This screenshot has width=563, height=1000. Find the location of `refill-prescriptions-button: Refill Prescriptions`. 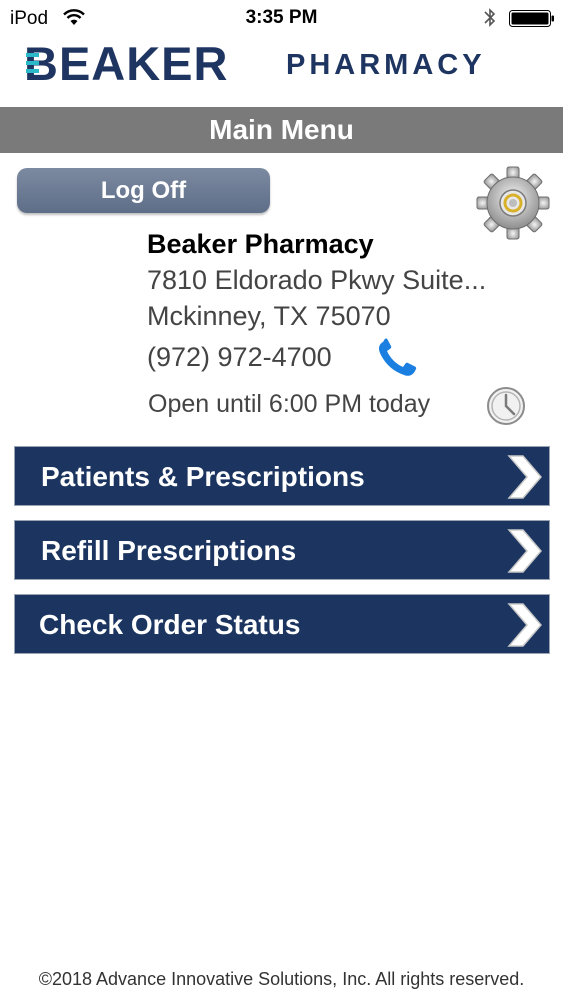

refill-prescriptions-button: Refill Prescriptions is located at coordinates (282, 550).